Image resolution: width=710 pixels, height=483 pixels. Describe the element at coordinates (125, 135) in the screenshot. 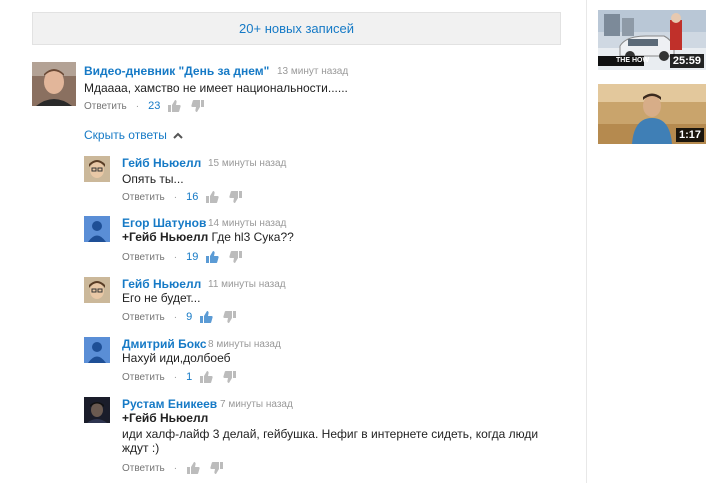

I see `hide-replies-label: Скрыть ответы` at that location.